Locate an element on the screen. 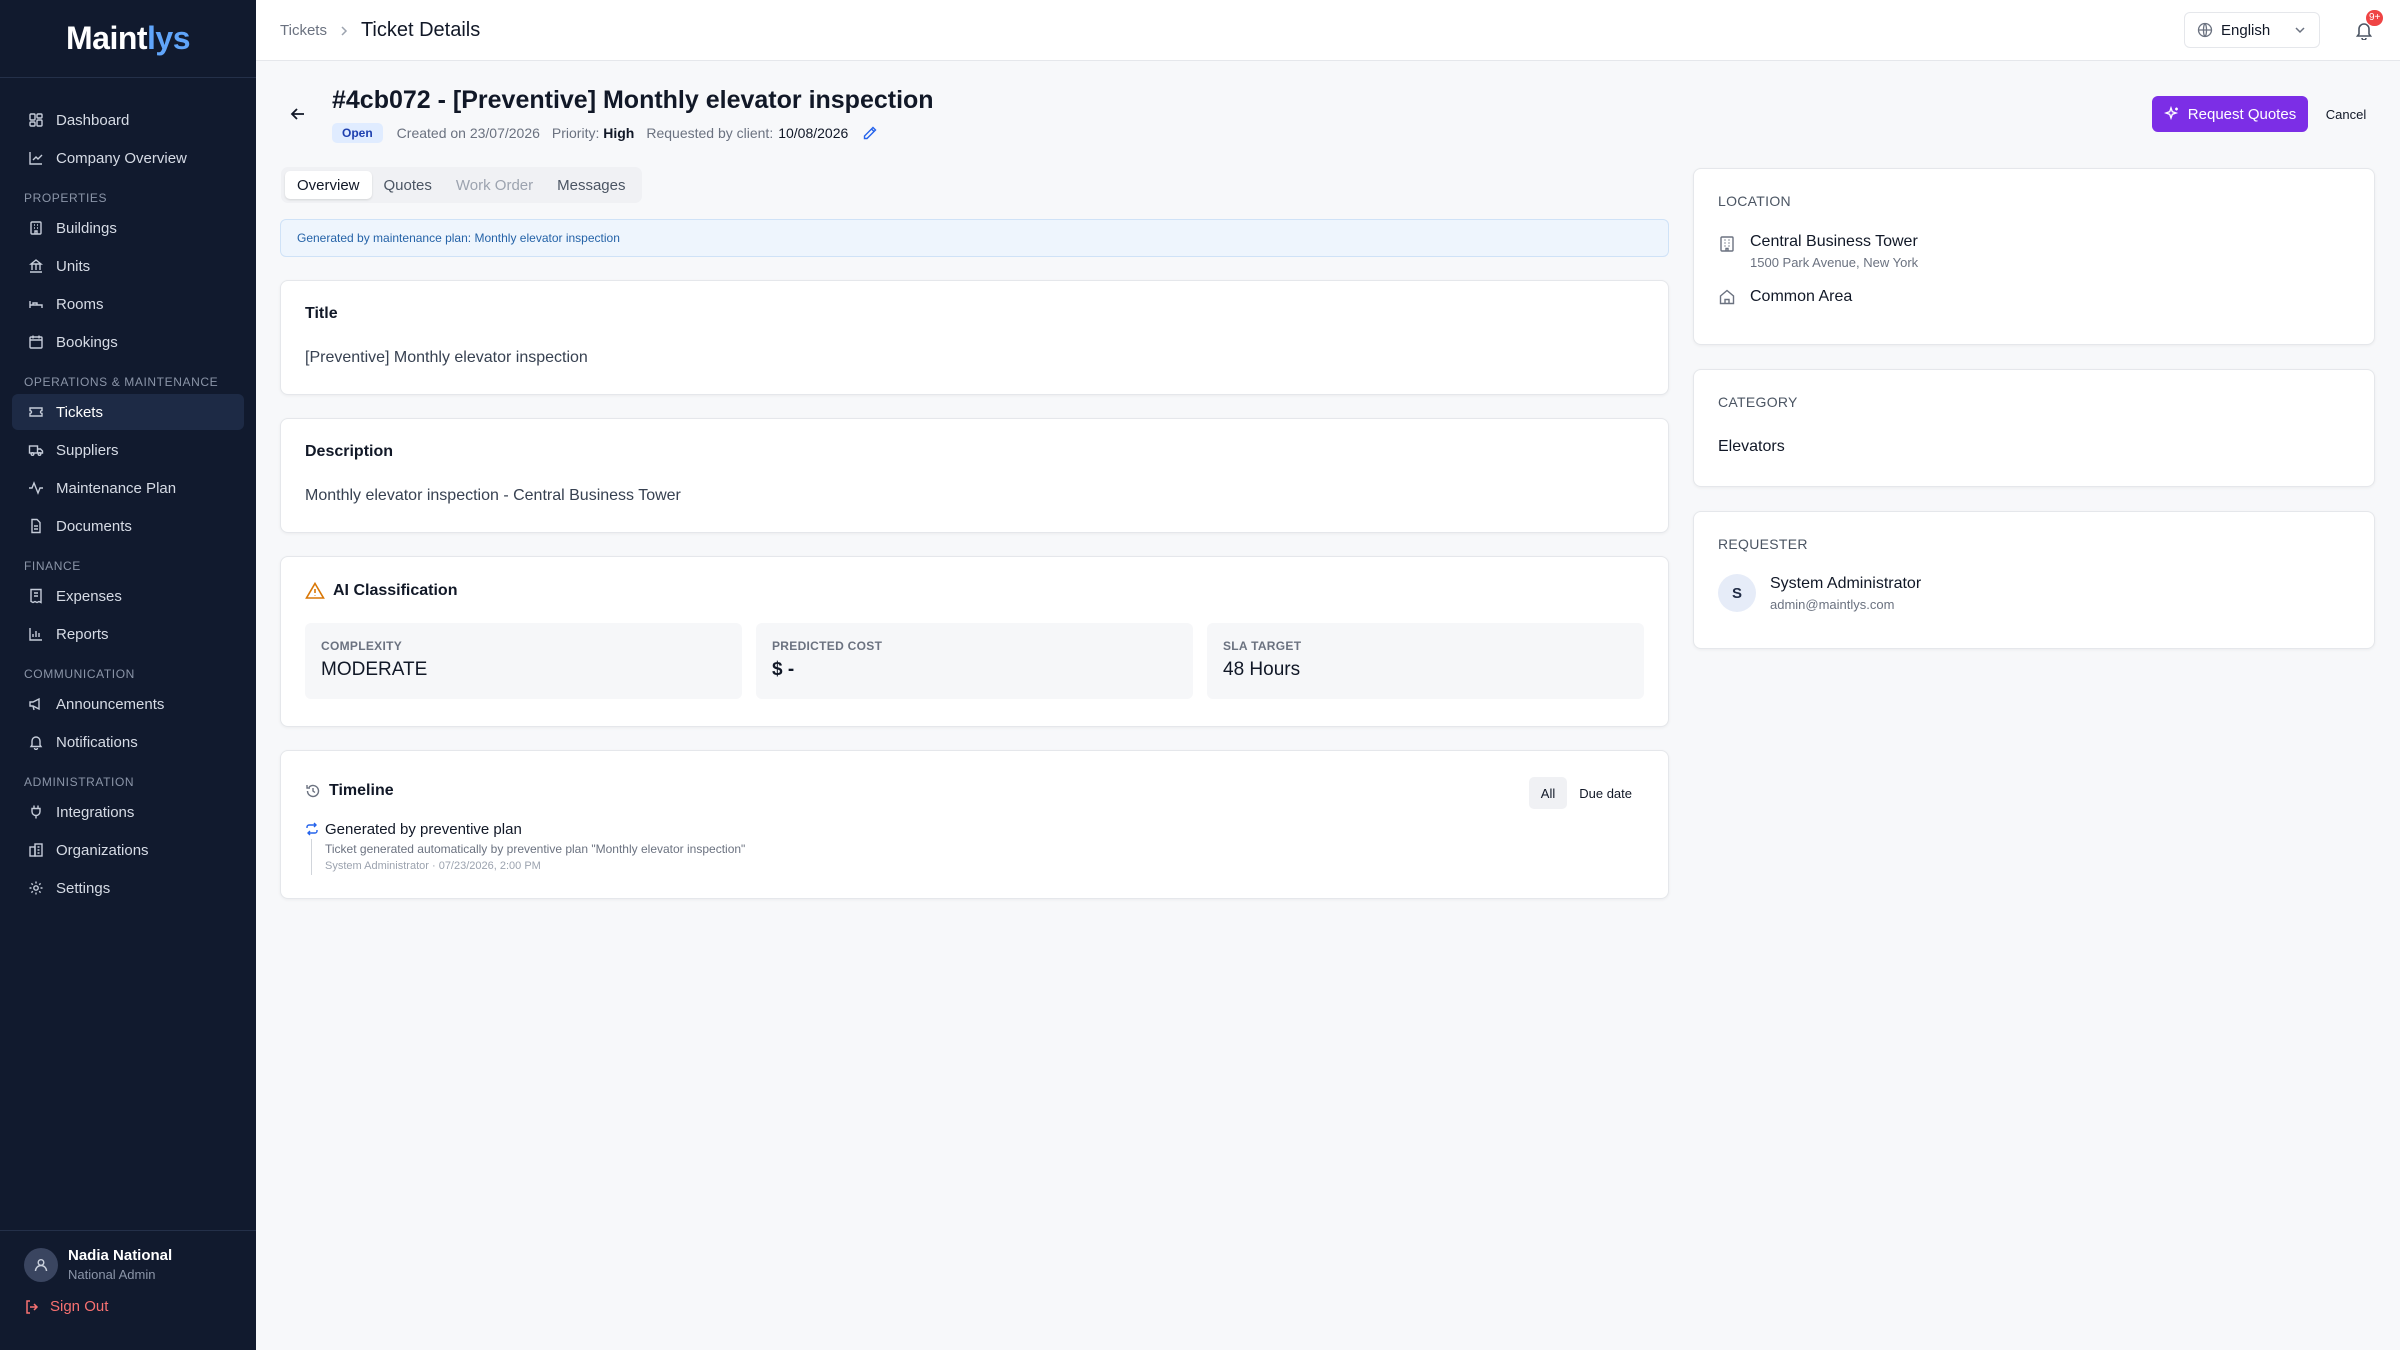  gear-icon is located at coordinates (36, 888).